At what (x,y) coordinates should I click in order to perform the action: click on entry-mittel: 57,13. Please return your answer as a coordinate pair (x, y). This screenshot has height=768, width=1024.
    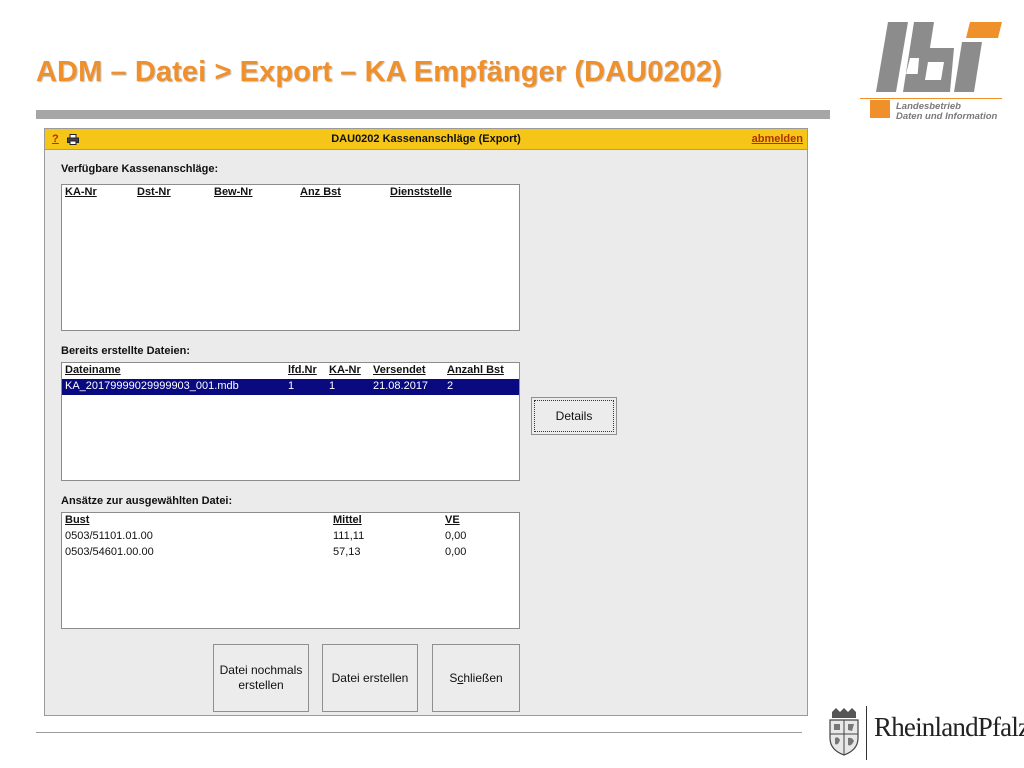
    Looking at the image, I should click on (347, 552).